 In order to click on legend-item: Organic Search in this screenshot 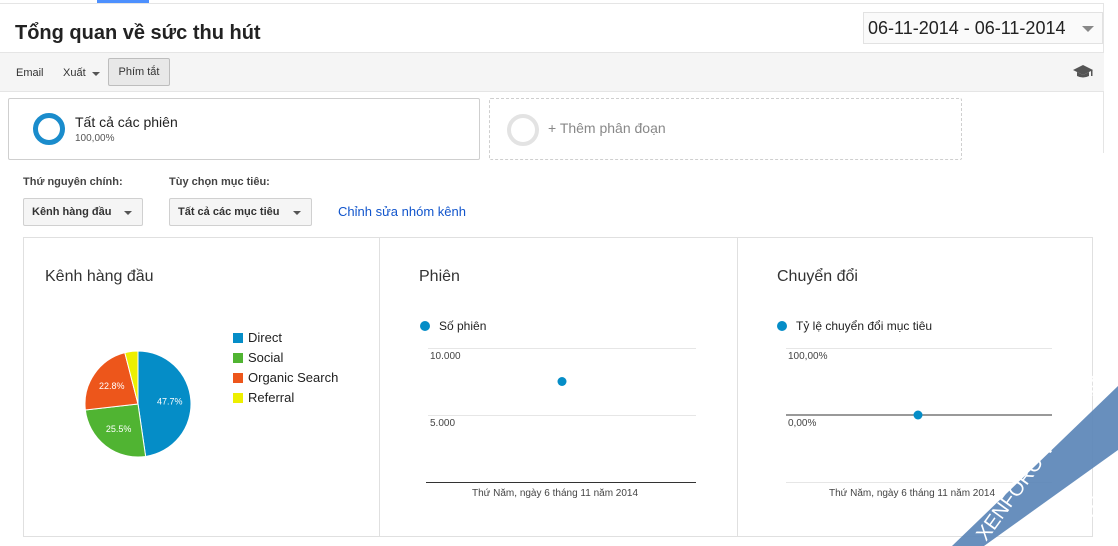, I will do `click(285, 377)`.